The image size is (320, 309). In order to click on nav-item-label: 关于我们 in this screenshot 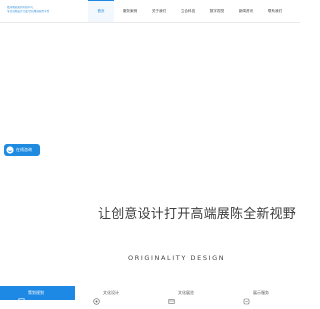, I will do `click(159, 10)`.